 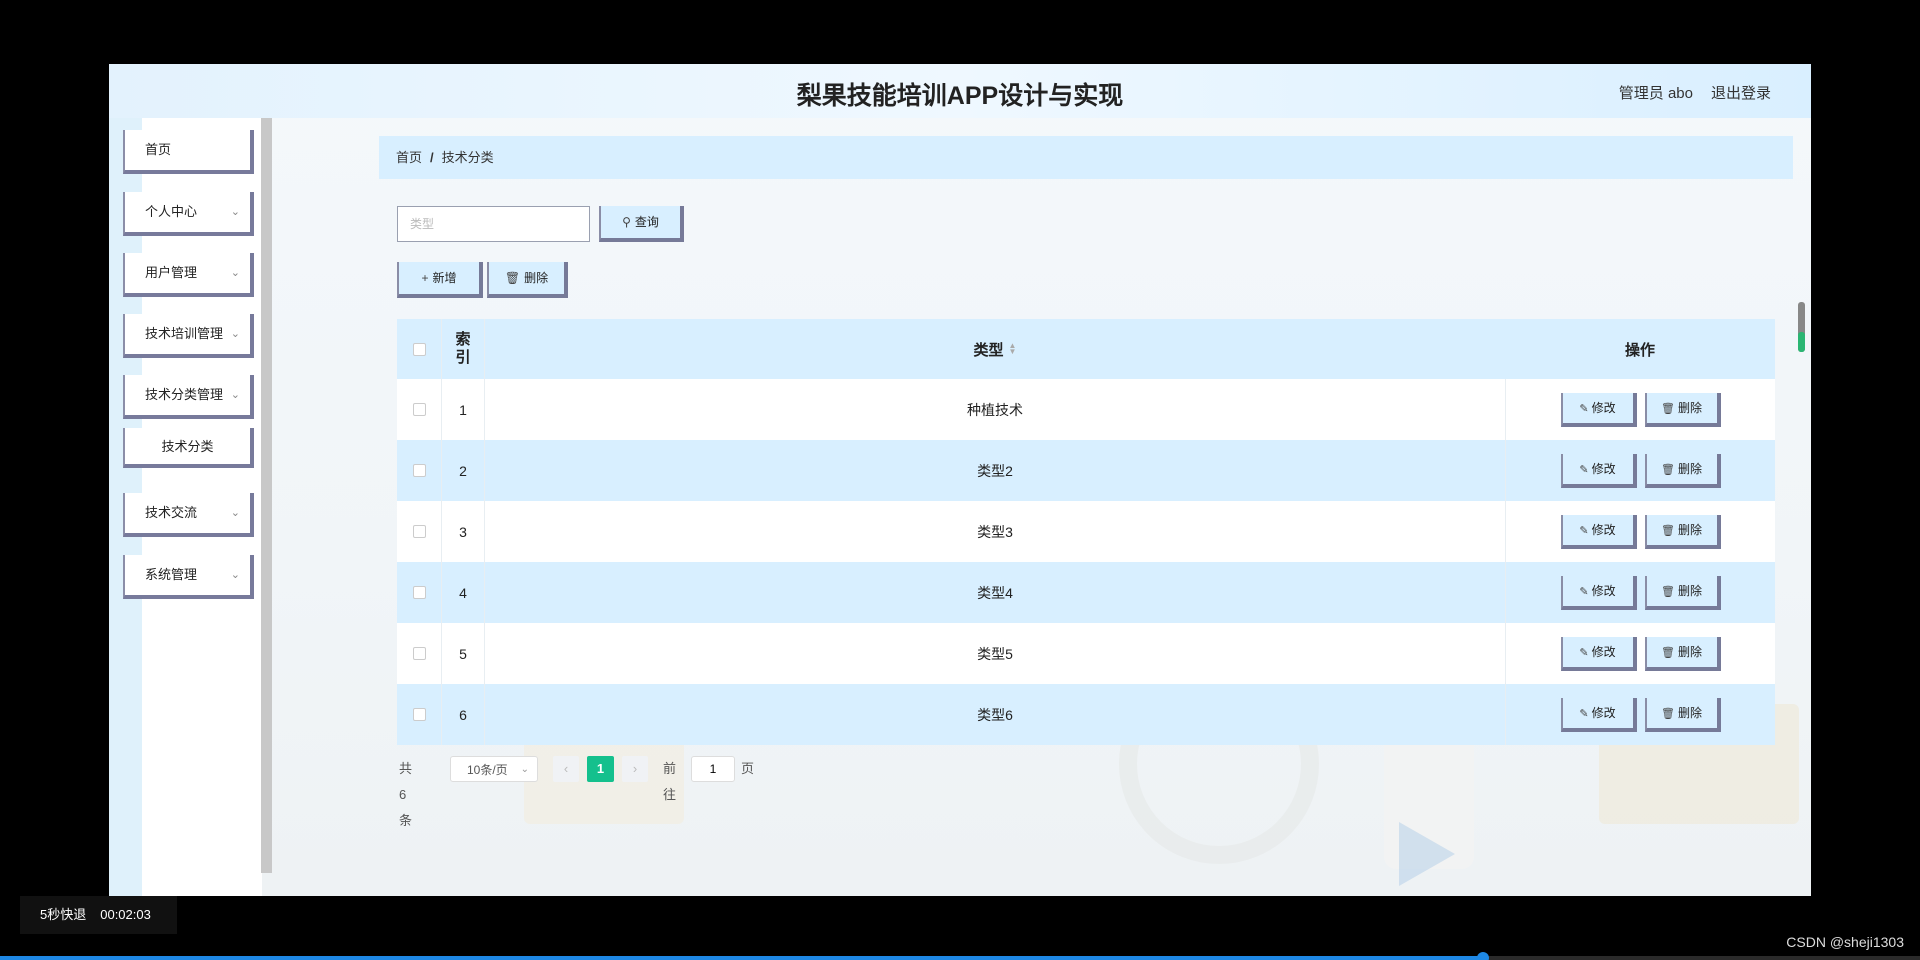 I want to click on row-type: 类型6, so click(x=995, y=714).